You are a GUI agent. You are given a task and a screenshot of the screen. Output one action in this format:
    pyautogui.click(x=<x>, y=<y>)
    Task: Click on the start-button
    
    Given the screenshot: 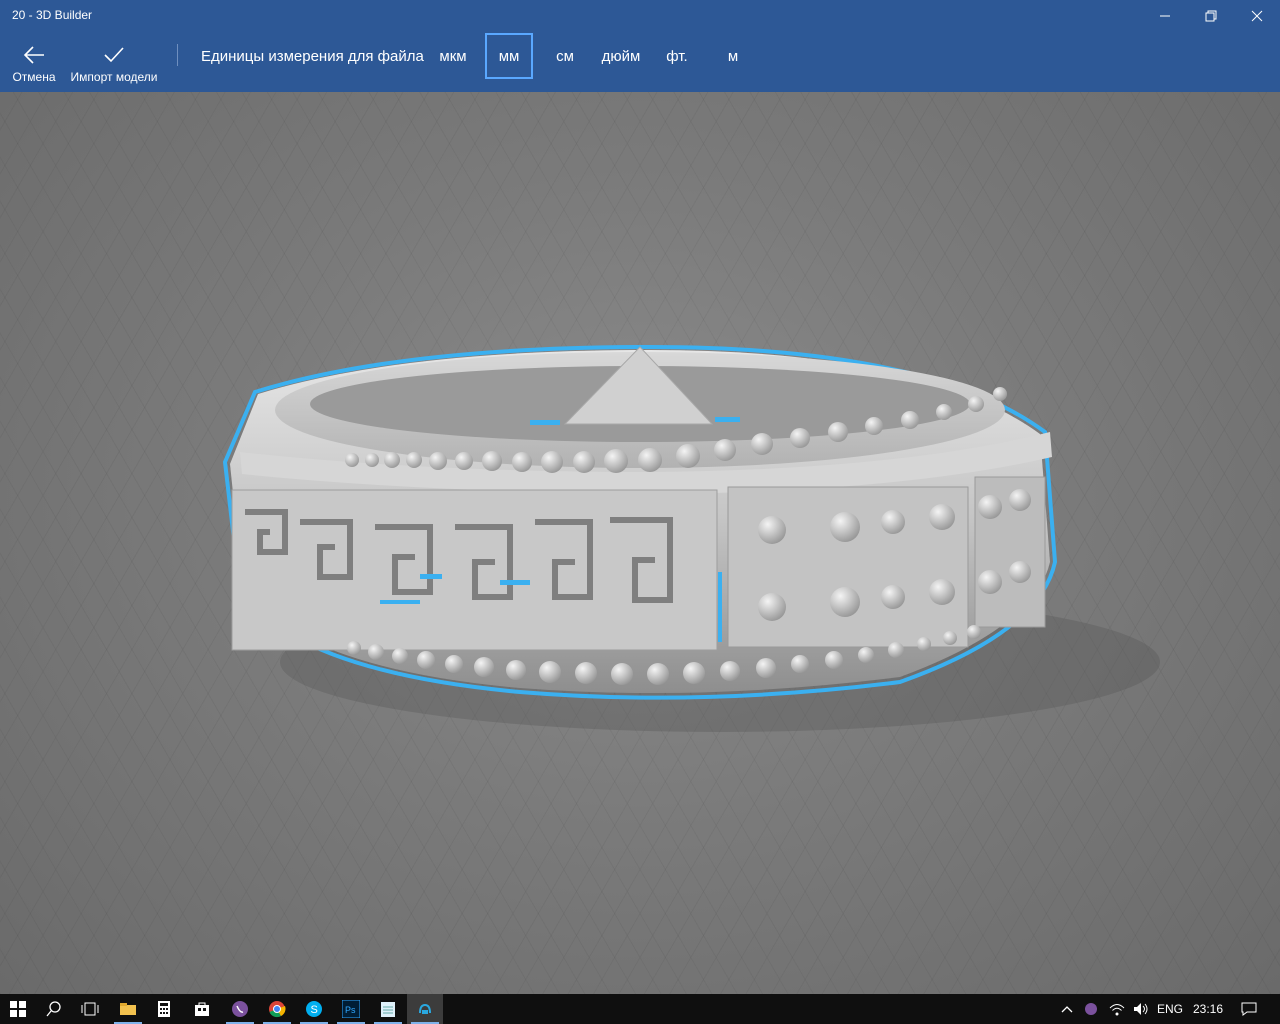 What is the action you would take?
    pyautogui.click(x=18, y=1009)
    